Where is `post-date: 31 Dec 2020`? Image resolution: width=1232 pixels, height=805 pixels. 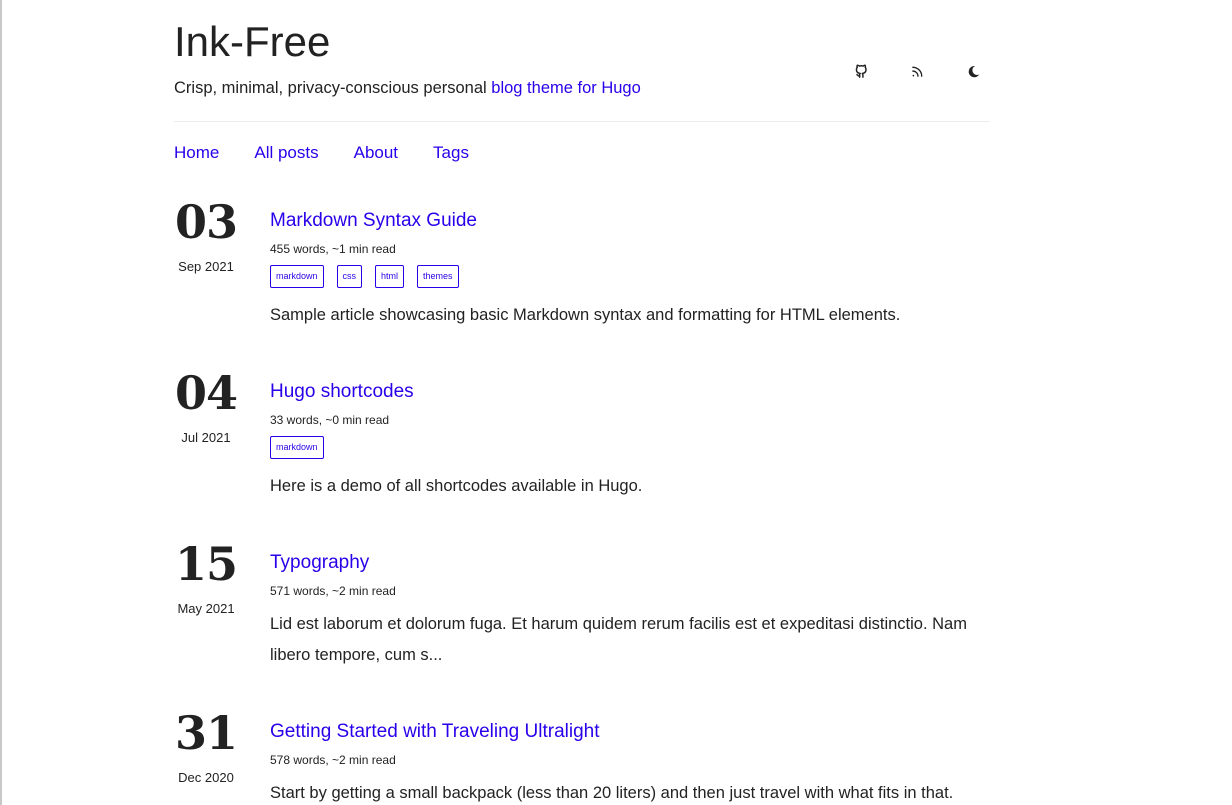
post-date: 31 Dec 2020 is located at coordinates (206, 756).